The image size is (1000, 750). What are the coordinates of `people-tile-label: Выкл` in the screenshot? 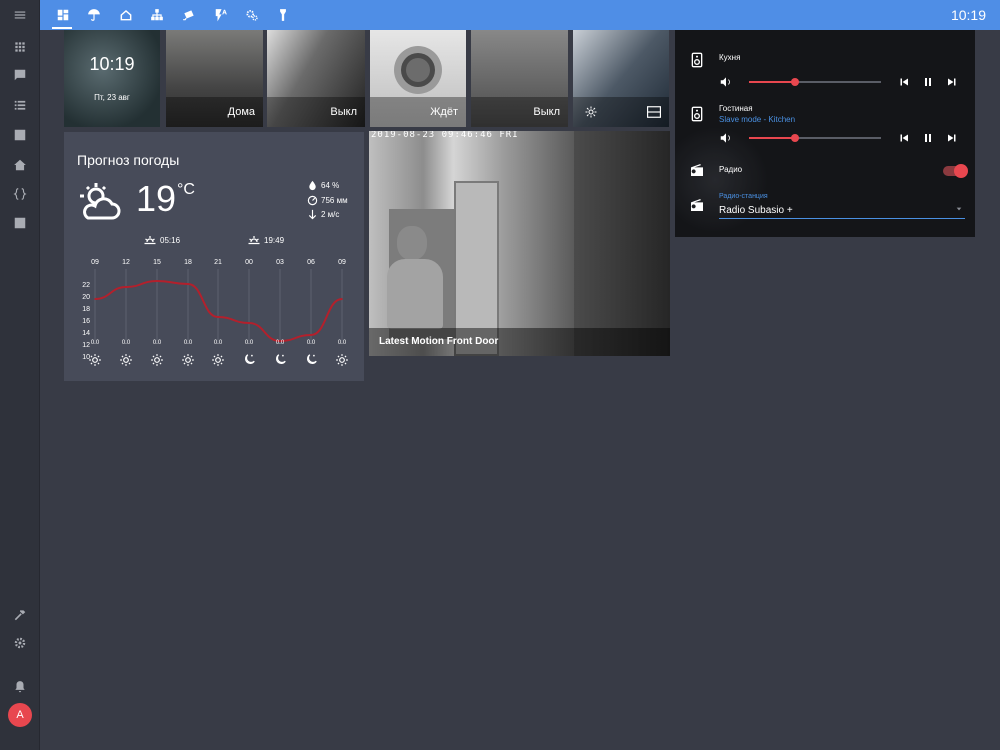 It's located at (316, 112).